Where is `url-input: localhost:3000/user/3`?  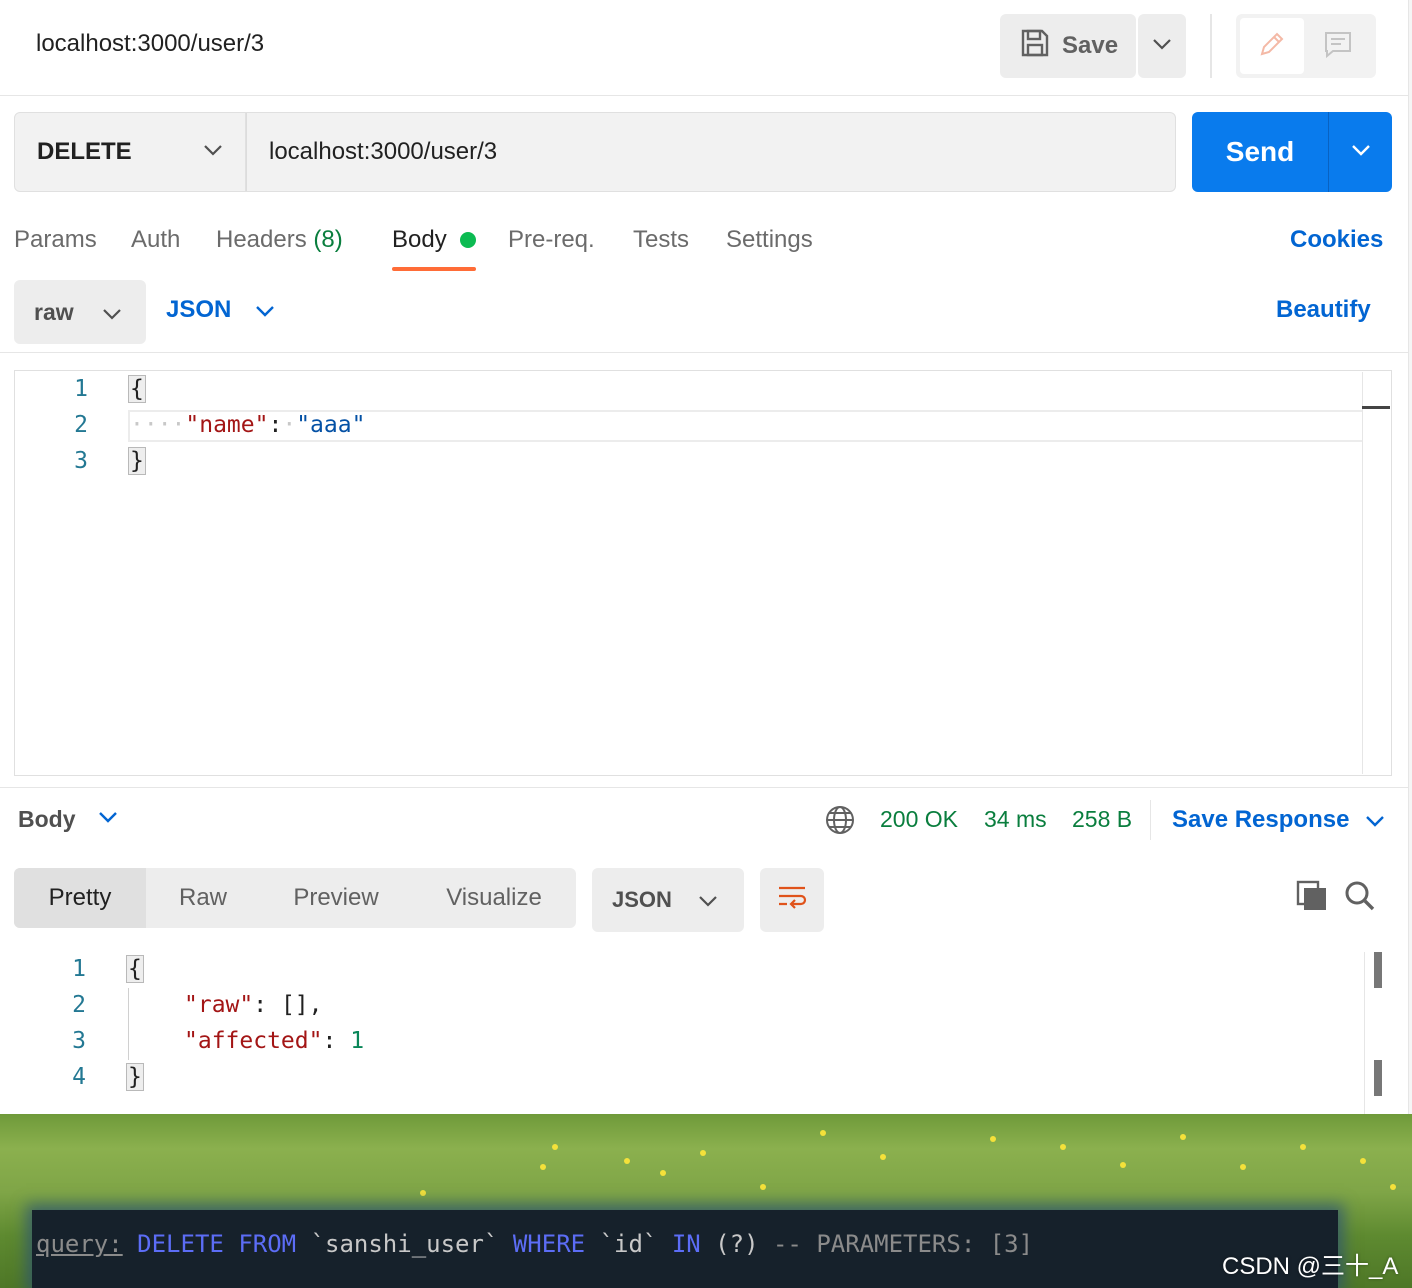 url-input: localhost:3000/user/3 is located at coordinates (711, 152).